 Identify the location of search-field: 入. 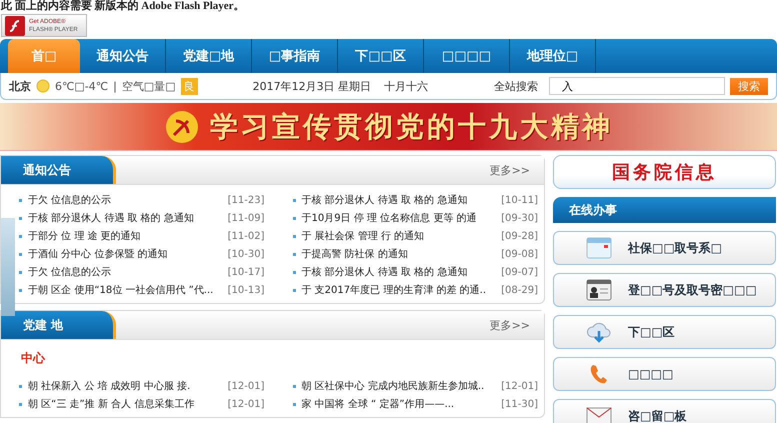
(637, 86).